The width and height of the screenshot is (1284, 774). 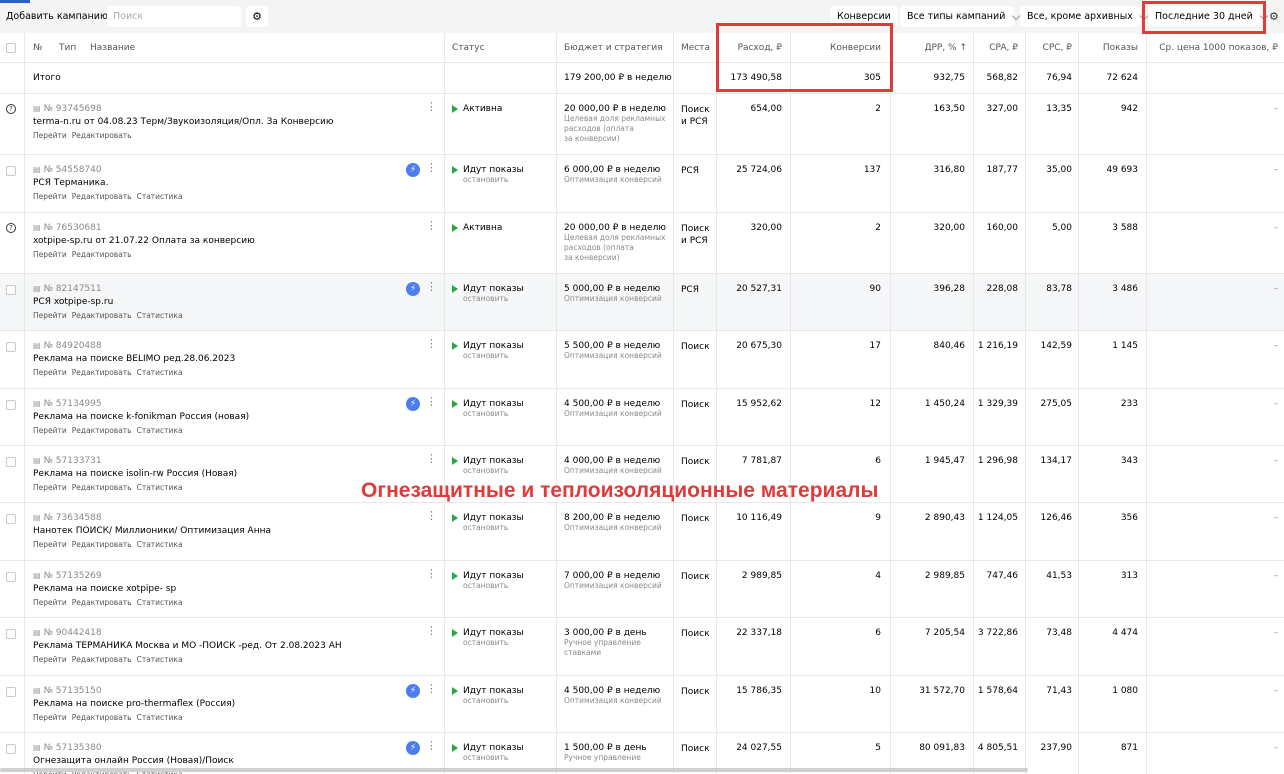 I want to click on header-type: Тип, so click(x=67, y=48).